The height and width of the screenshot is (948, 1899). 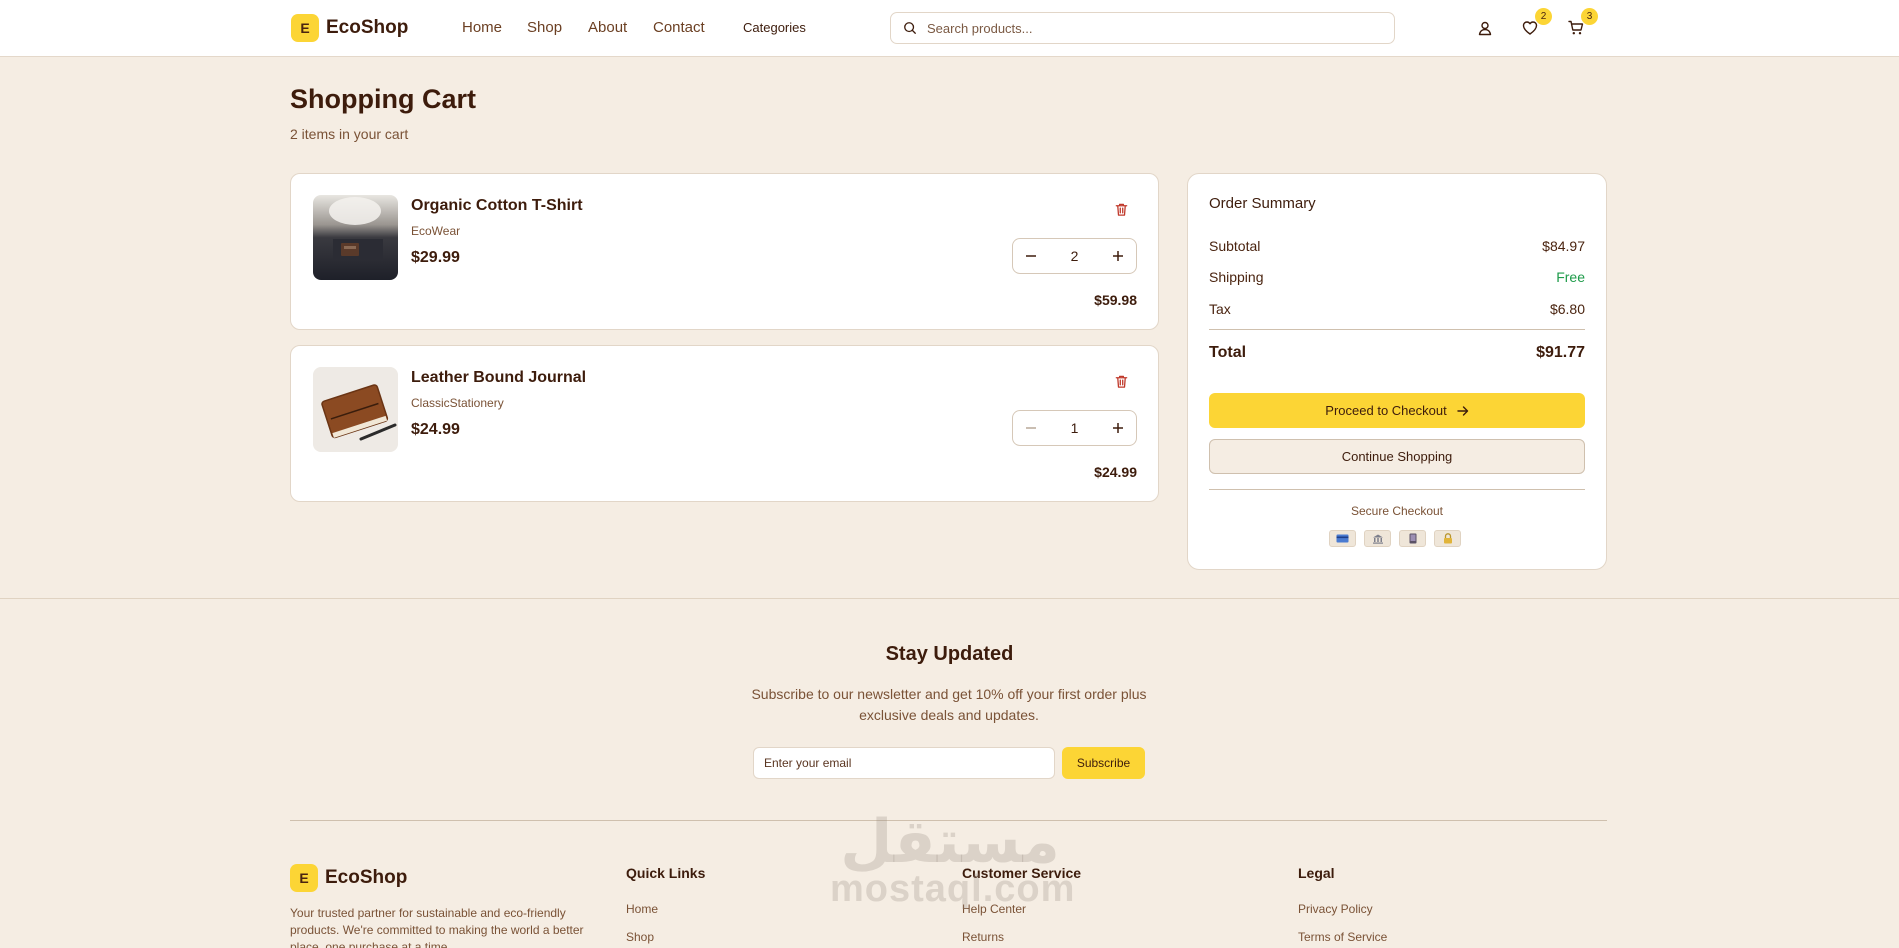 I want to click on search-icon, so click(x=910, y=28).